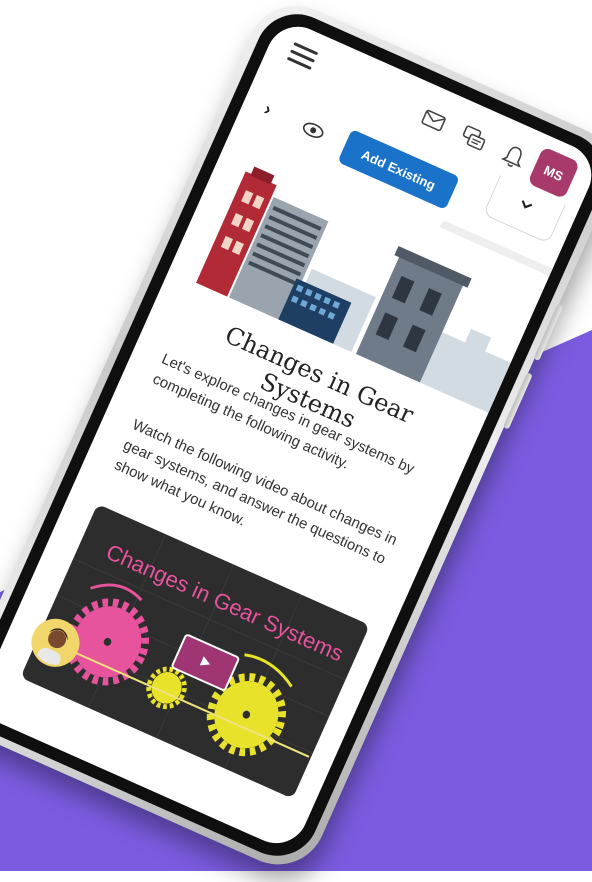 The height and width of the screenshot is (882, 592). What do you see at coordinates (204, 661) in the screenshot?
I see `play-icon` at bounding box center [204, 661].